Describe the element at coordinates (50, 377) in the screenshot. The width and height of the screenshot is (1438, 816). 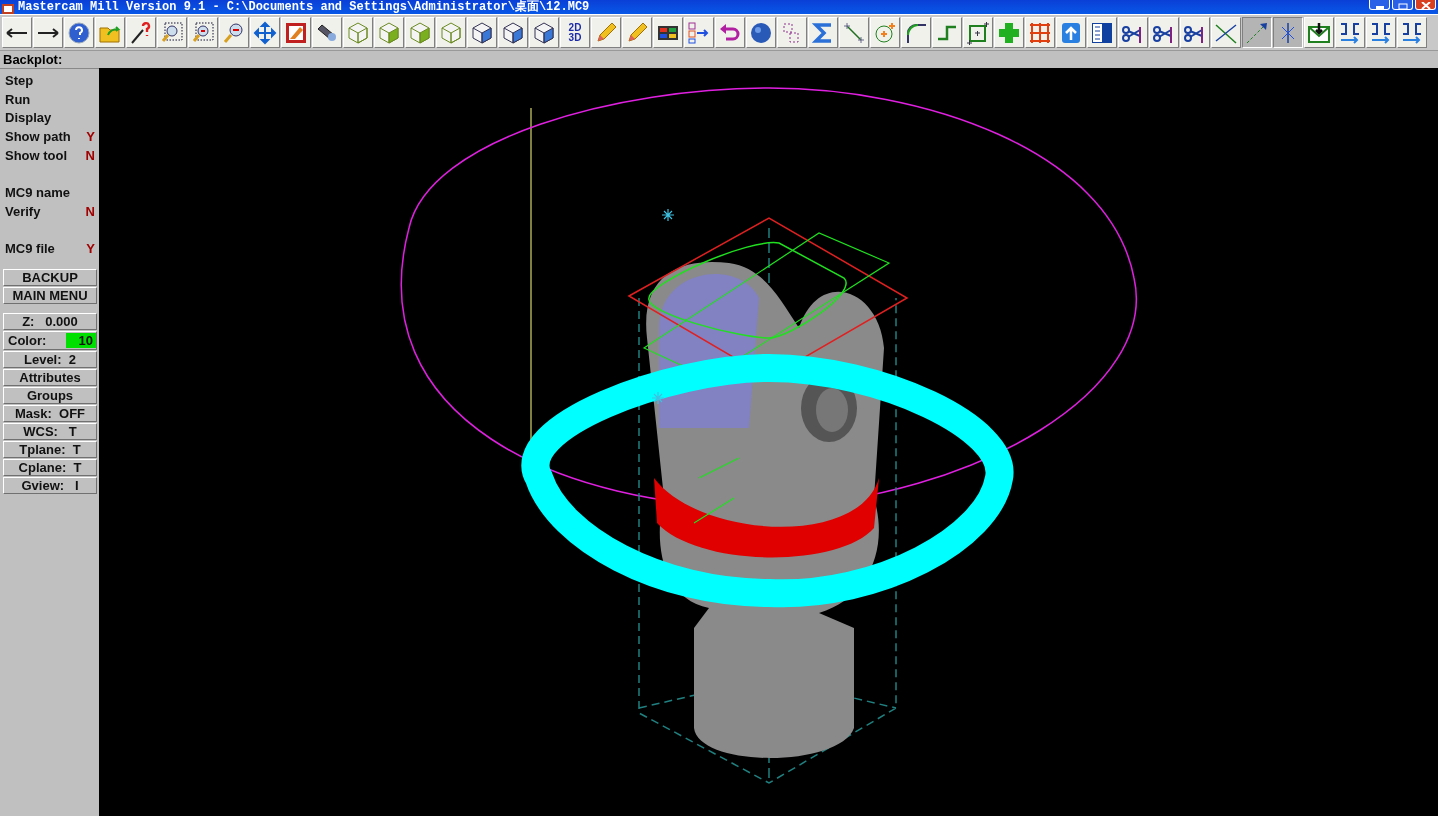
I see `status-button: Attributes` at that location.